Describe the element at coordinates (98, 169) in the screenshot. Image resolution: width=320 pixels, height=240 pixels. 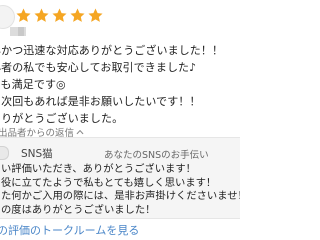
I see `reply-line: い評価いただき、ありがとうございます！` at that location.